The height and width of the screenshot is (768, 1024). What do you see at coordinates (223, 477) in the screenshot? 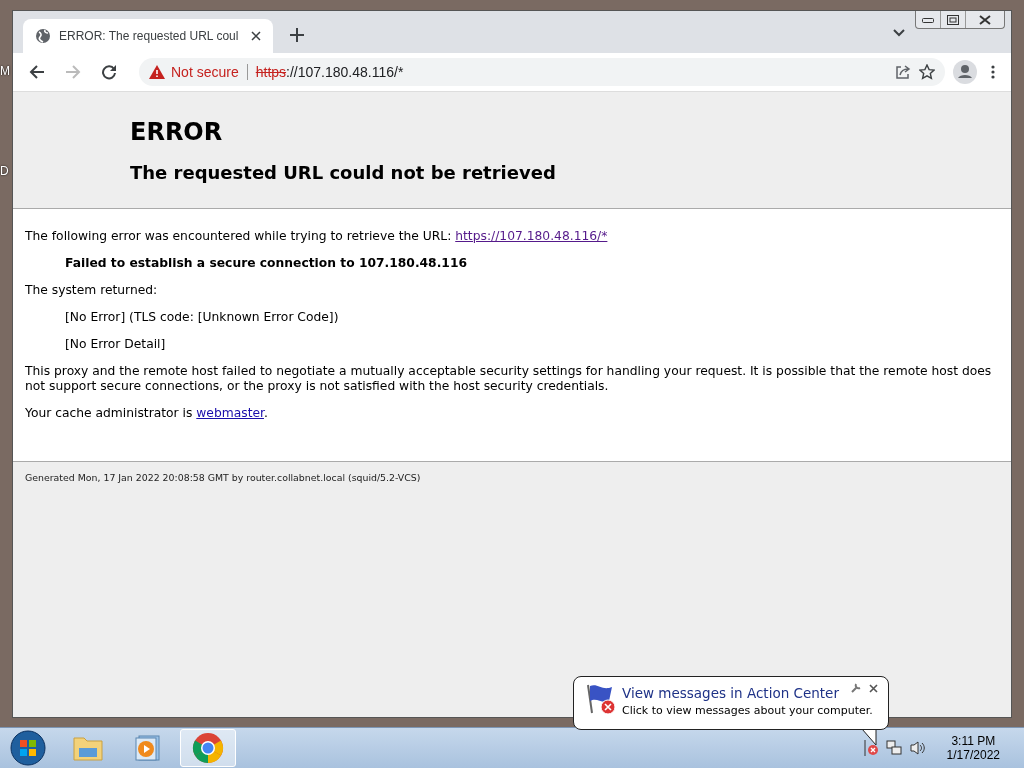
I see `footer-text: Generated Mon, 17 Jan 2022 20:08:58 GMT by router.collabnet.local (squid/5.2-VCS)` at bounding box center [223, 477].